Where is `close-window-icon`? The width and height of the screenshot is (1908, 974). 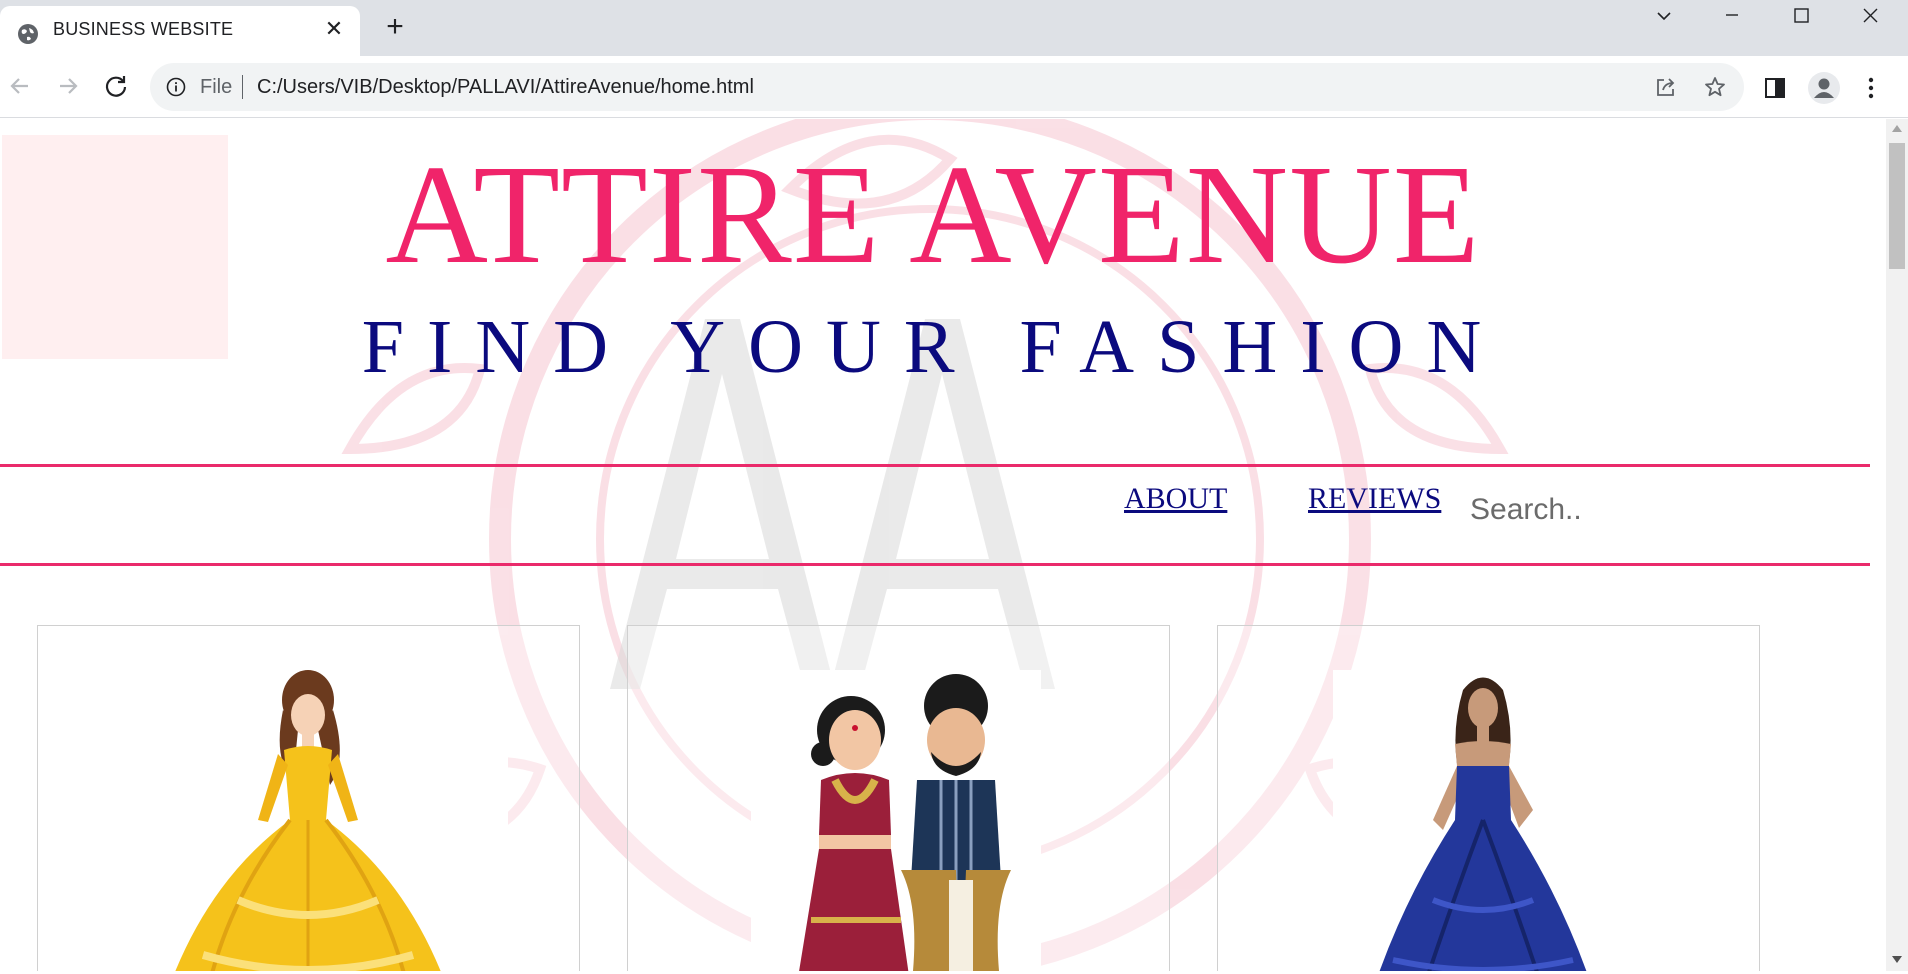
close-window-icon is located at coordinates (1870, 15).